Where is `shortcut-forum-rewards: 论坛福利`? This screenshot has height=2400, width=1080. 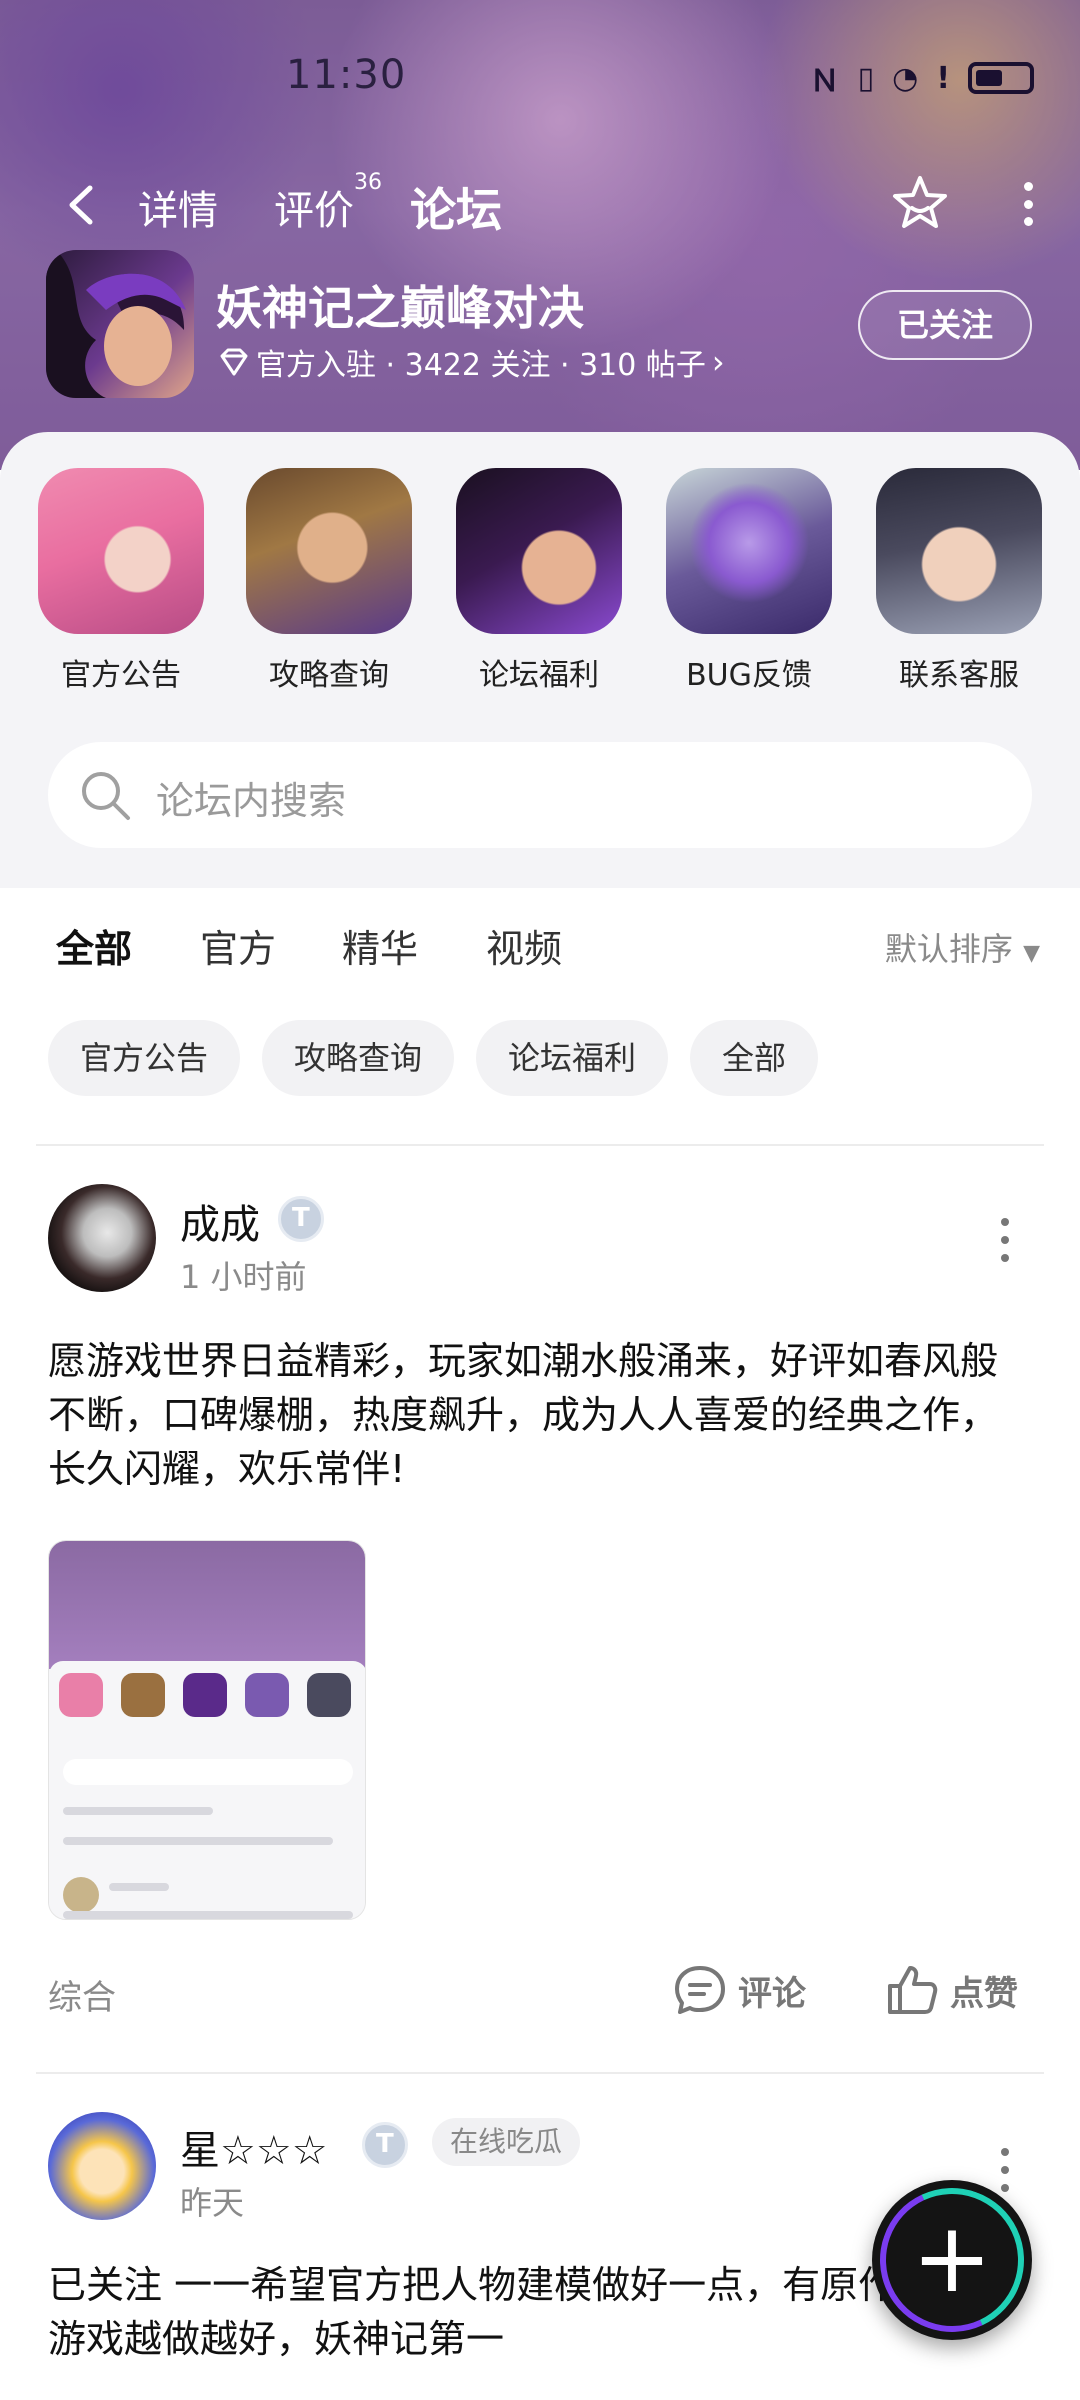 shortcut-forum-rewards: 论坛福利 is located at coordinates (539, 581).